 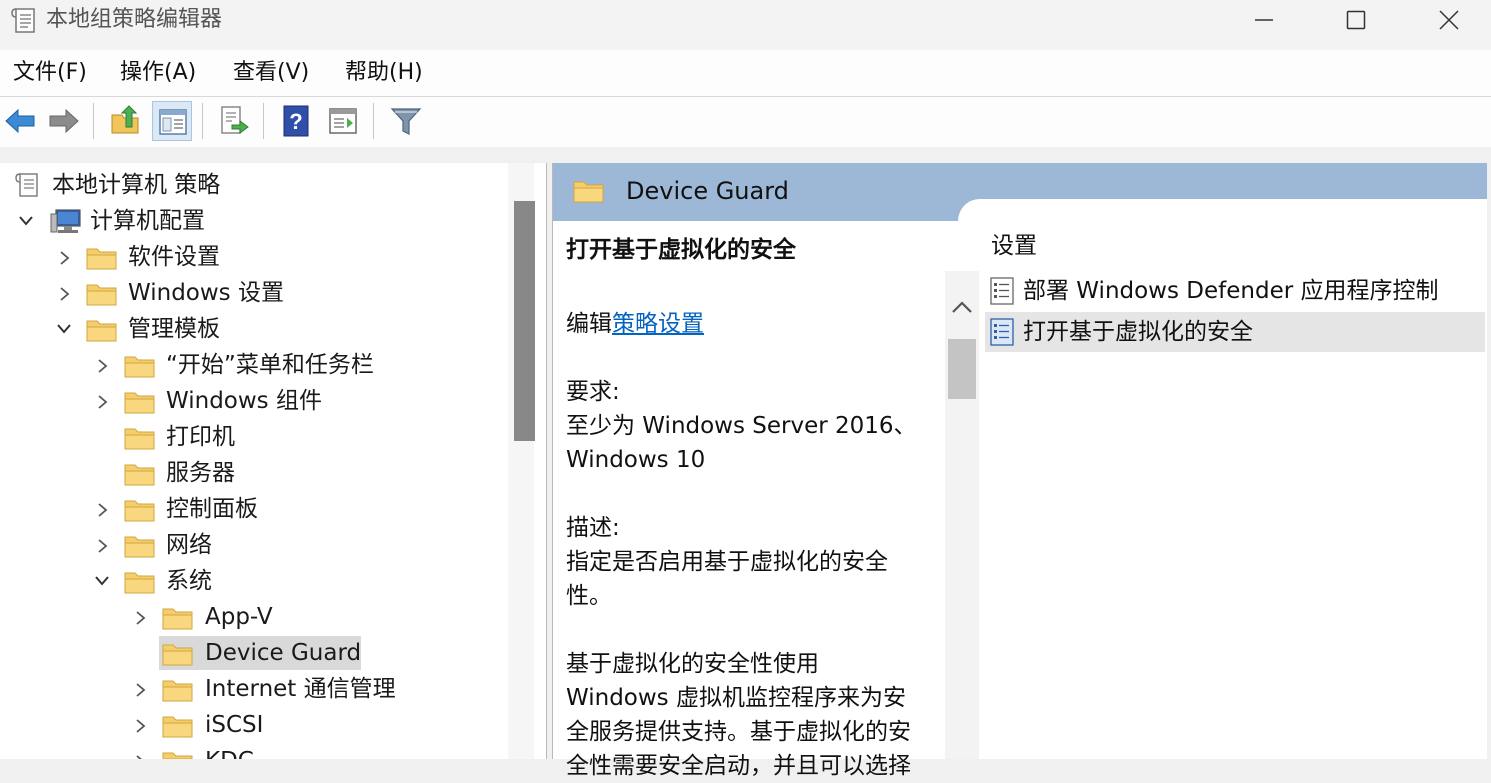 I want to click on tree-item-system: 系统, so click(x=254, y=581).